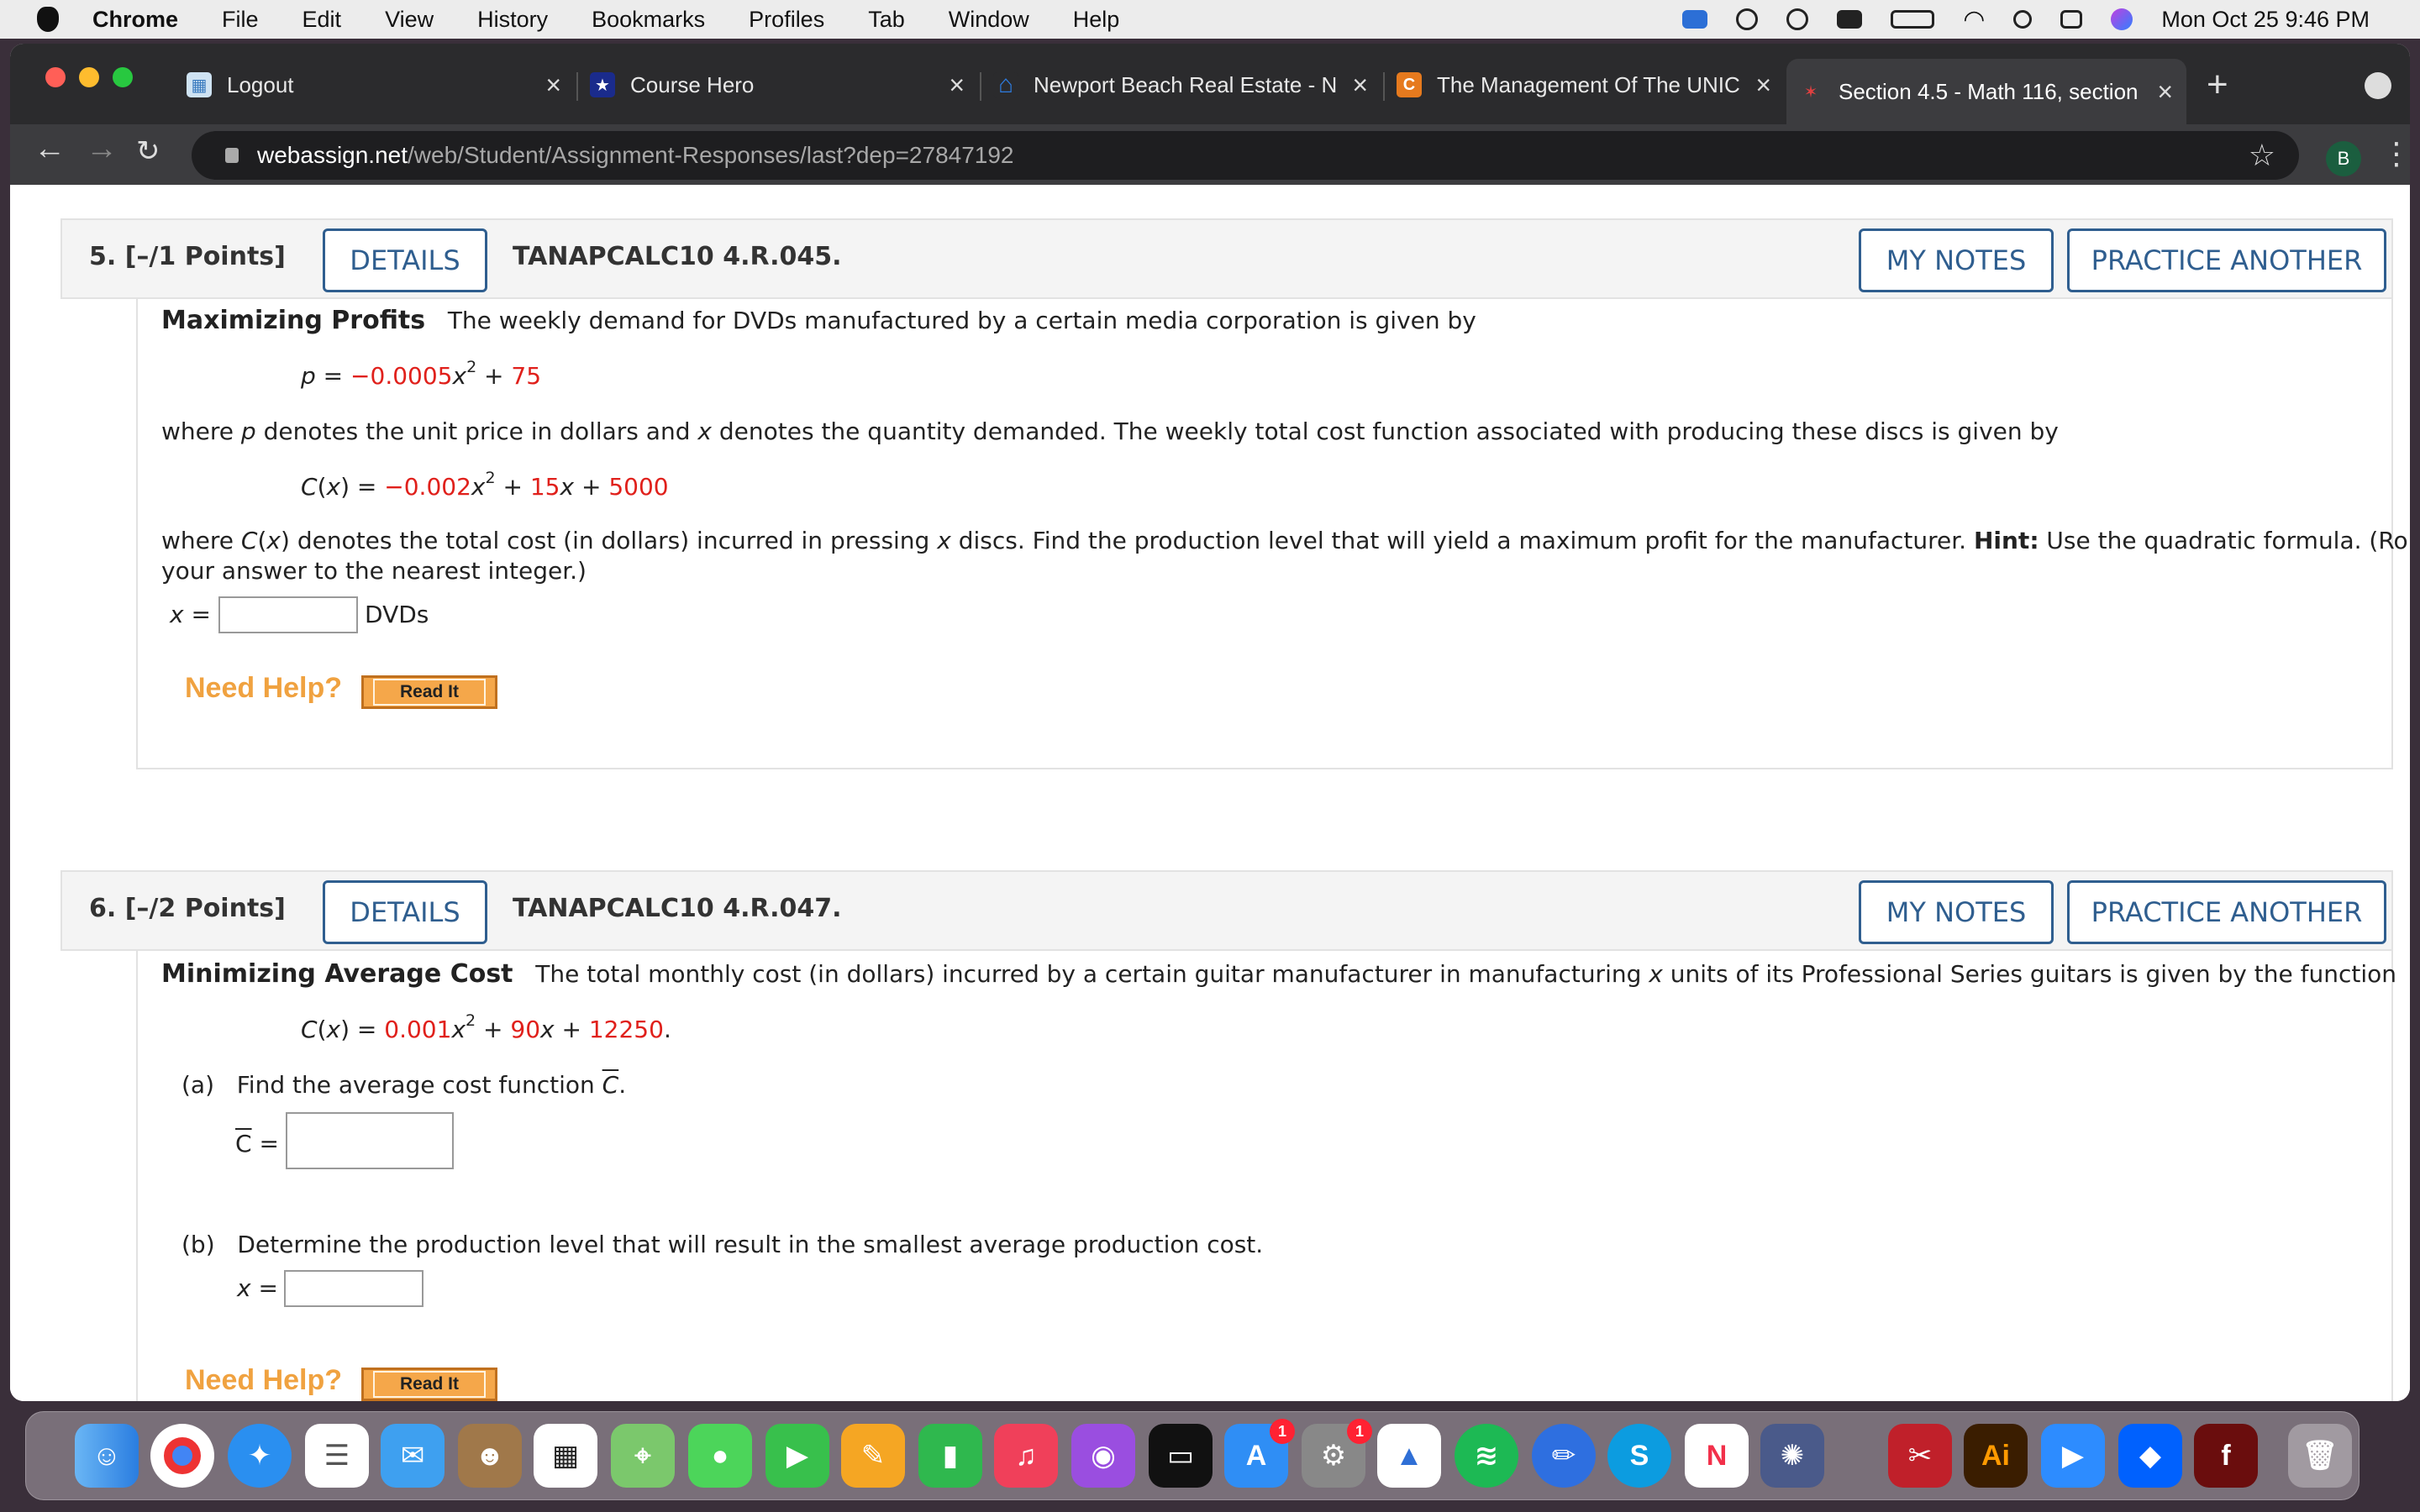 The image size is (2420, 1512). What do you see at coordinates (1913, 19) in the screenshot?
I see `battery-icon` at bounding box center [1913, 19].